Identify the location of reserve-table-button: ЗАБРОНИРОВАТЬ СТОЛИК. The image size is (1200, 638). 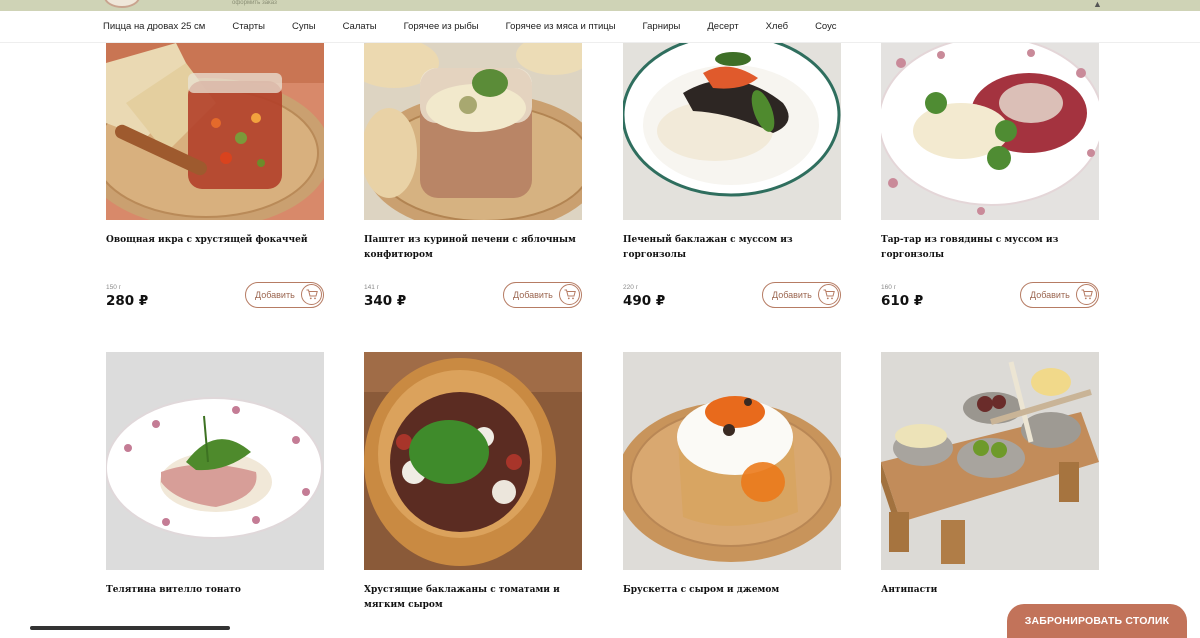
(1097, 621).